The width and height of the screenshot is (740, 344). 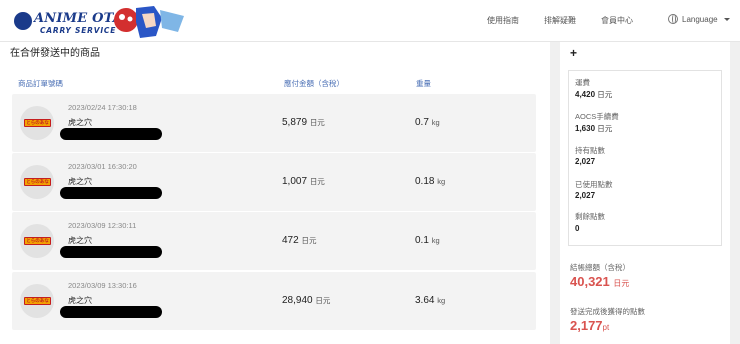 What do you see at coordinates (299, 240) in the screenshot?
I see `order-amount: 472 日元` at bounding box center [299, 240].